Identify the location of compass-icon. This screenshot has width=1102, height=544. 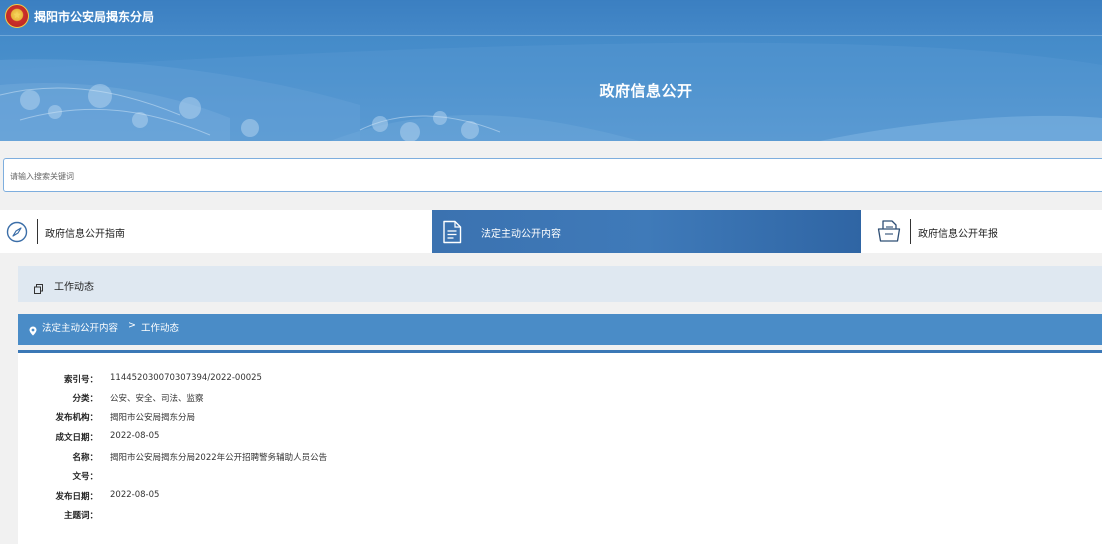
(17, 234).